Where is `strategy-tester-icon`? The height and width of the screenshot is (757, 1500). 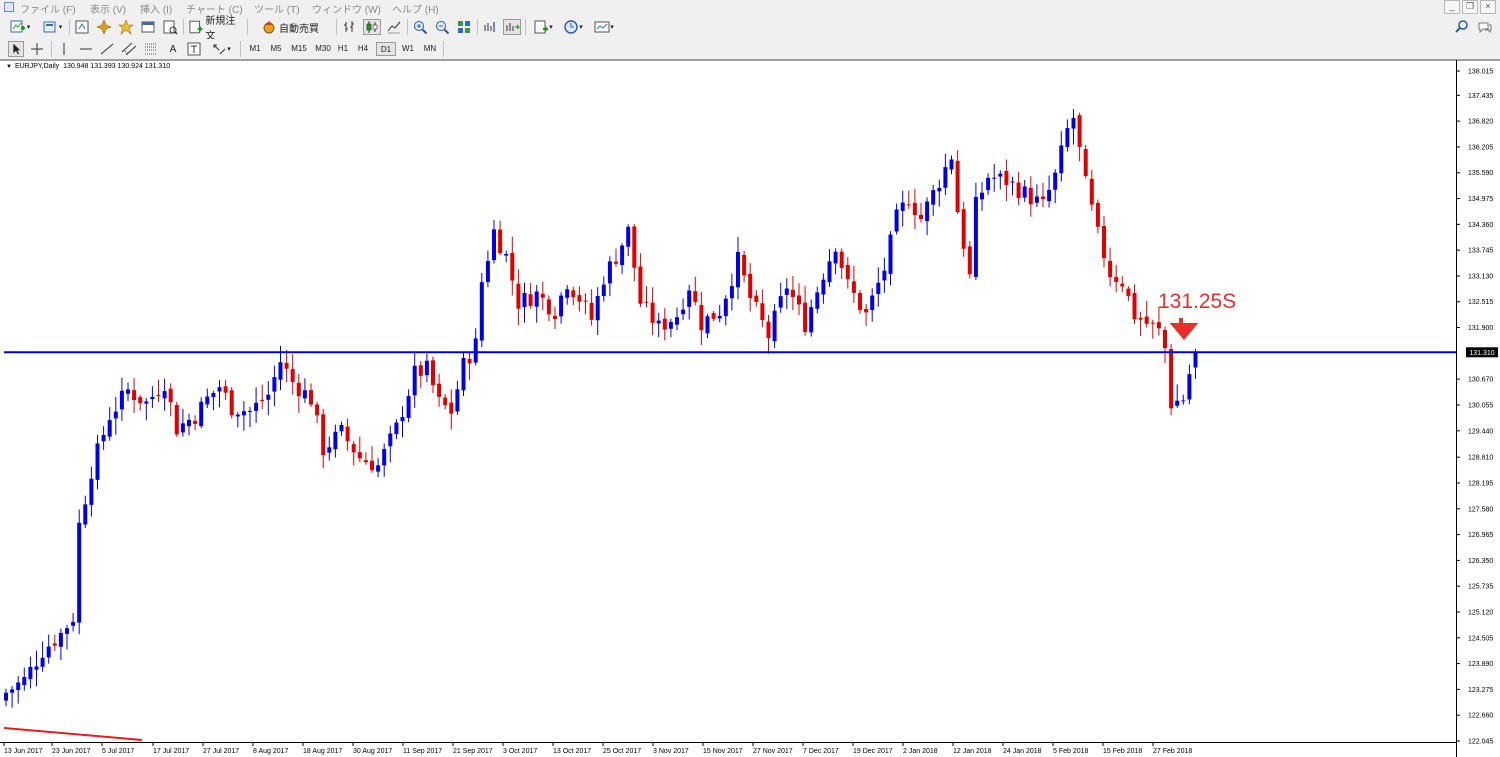
strategy-tester-icon is located at coordinates (170, 27).